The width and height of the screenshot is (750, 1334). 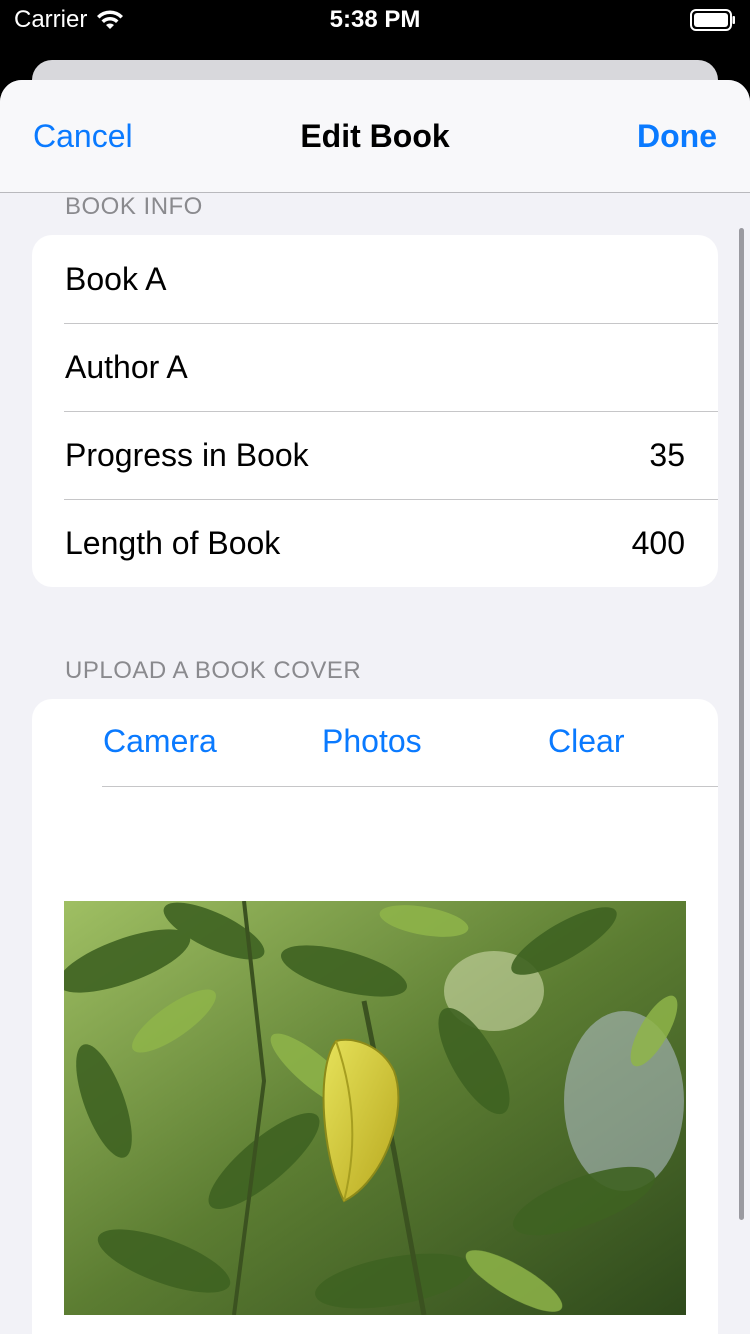 What do you see at coordinates (375, 136) in the screenshot?
I see `navigation-bar: Cancel Edit Book Done` at bounding box center [375, 136].